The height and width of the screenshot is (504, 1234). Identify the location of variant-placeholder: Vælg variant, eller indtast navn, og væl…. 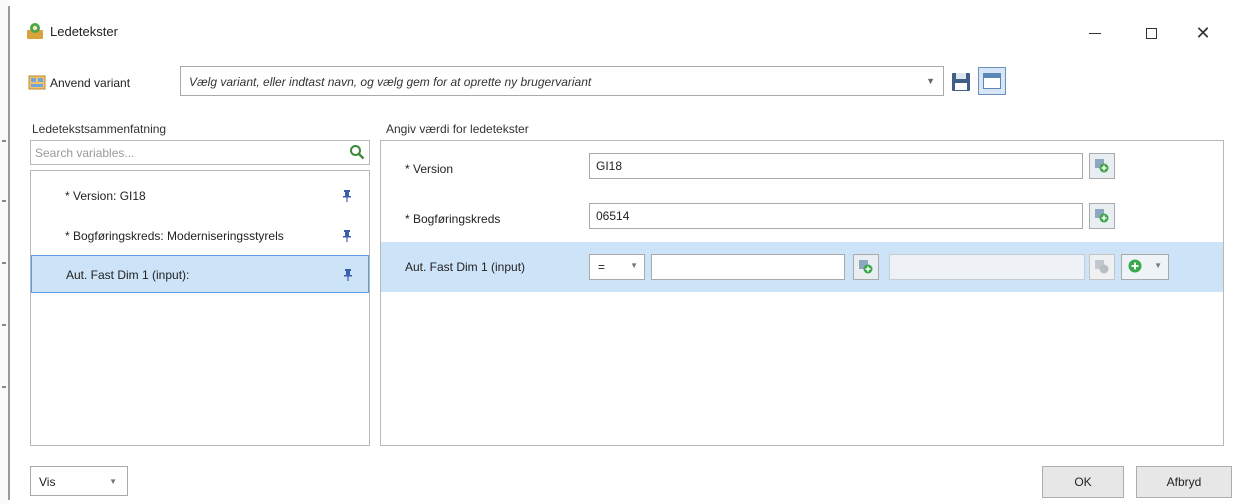
(390, 82).